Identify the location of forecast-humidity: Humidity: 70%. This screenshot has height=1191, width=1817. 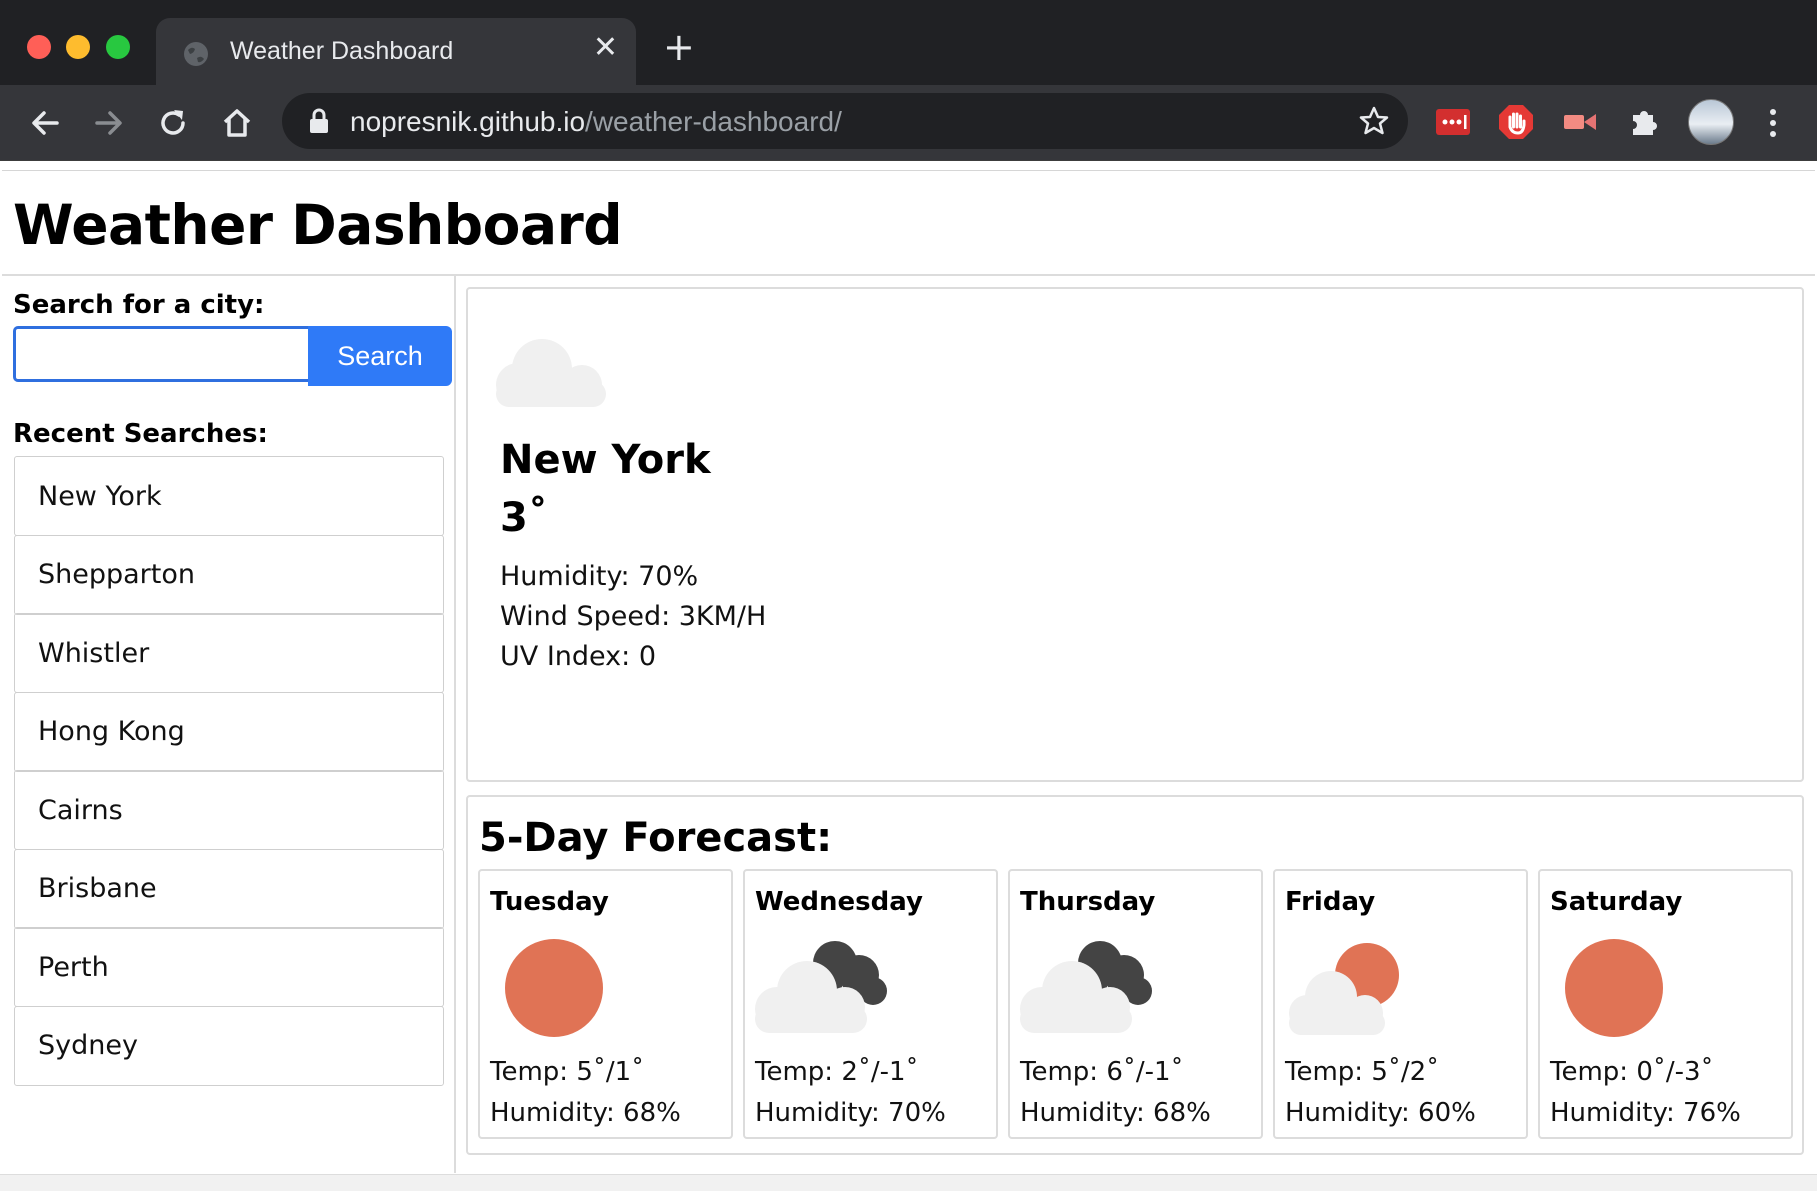
(850, 1113).